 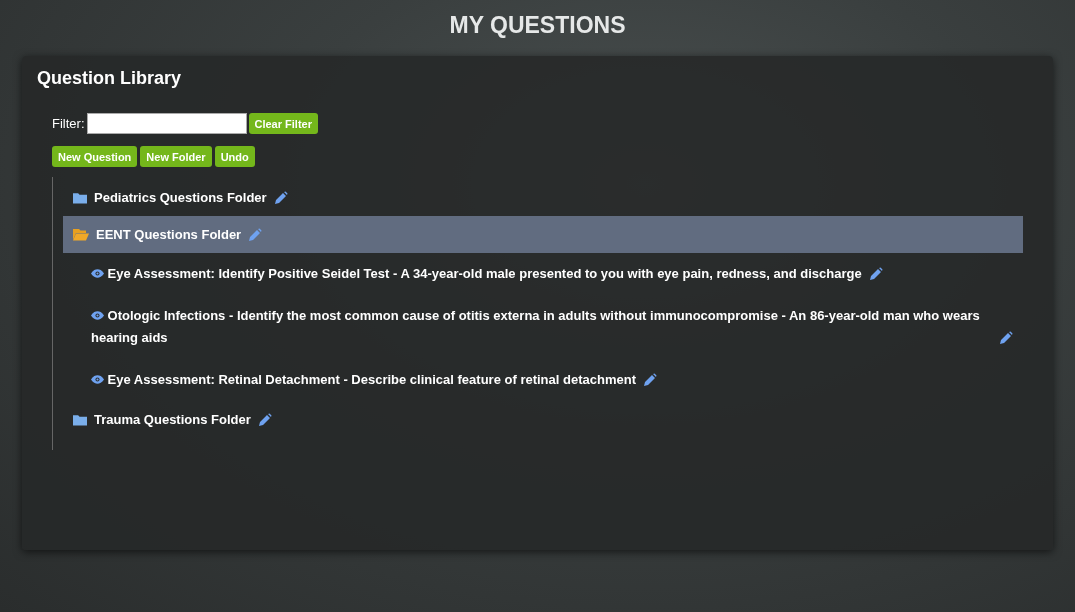 What do you see at coordinates (543, 197) in the screenshot?
I see `folder-row: Pediatrics Questions Folder` at bounding box center [543, 197].